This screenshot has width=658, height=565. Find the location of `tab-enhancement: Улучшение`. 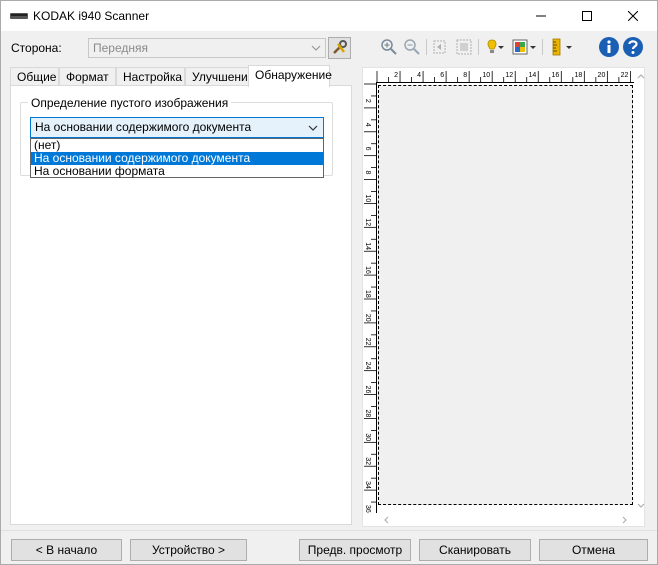

tab-enhancement: Улучшение is located at coordinates (220, 76).